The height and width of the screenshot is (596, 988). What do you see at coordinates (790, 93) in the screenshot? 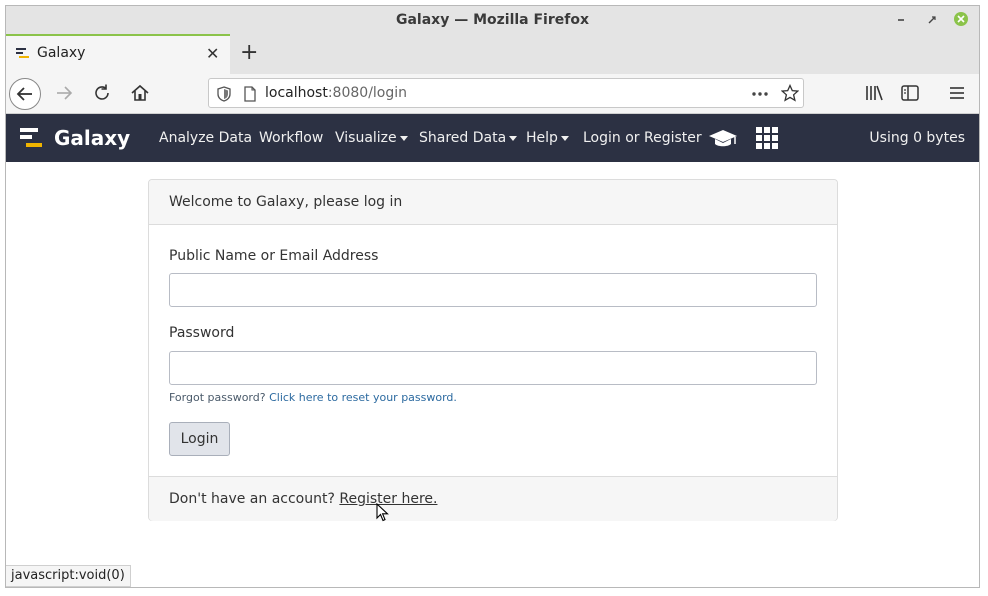
I see `bookmark-star-icon` at bounding box center [790, 93].